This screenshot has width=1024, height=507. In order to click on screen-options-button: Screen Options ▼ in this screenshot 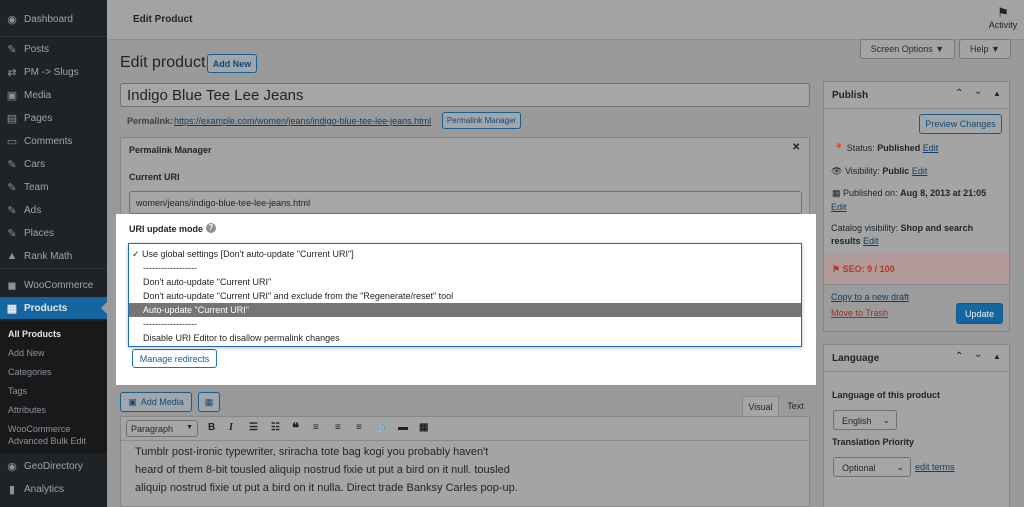, I will do `click(907, 49)`.